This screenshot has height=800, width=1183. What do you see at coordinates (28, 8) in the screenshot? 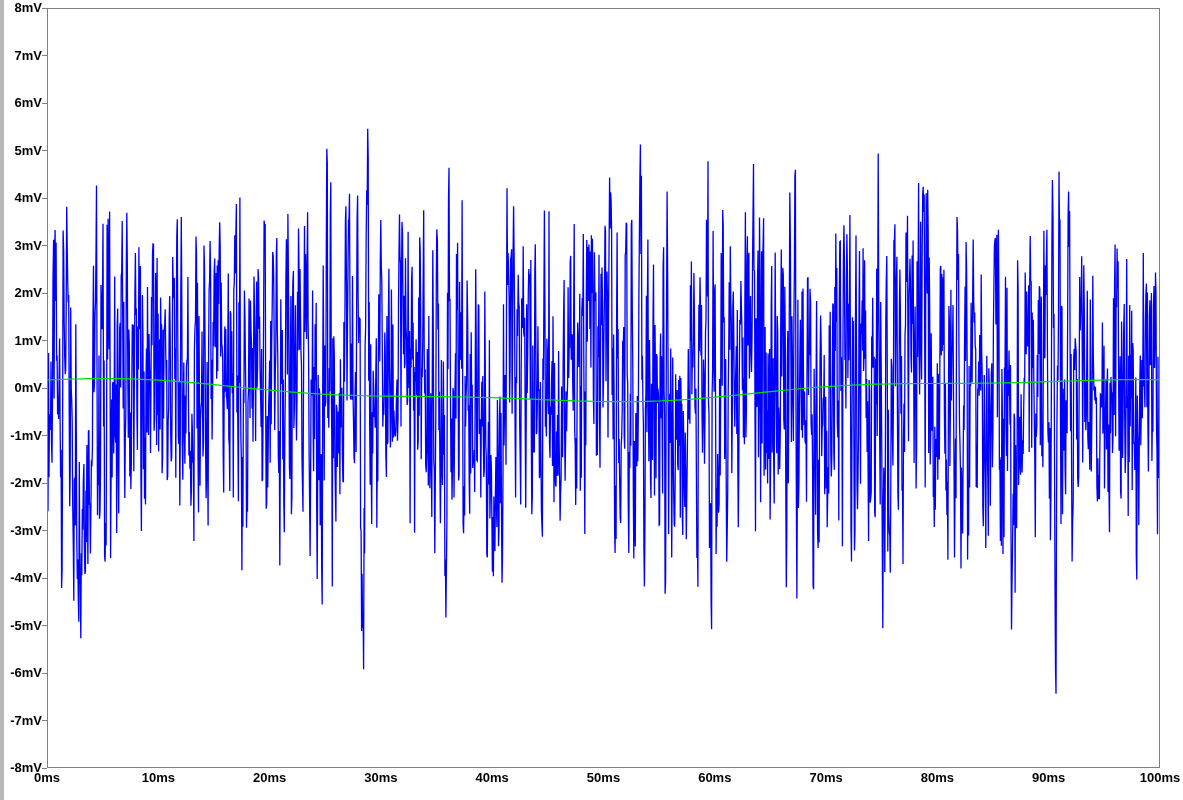
I see `y-axis-label: 8mV` at bounding box center [28, 8].